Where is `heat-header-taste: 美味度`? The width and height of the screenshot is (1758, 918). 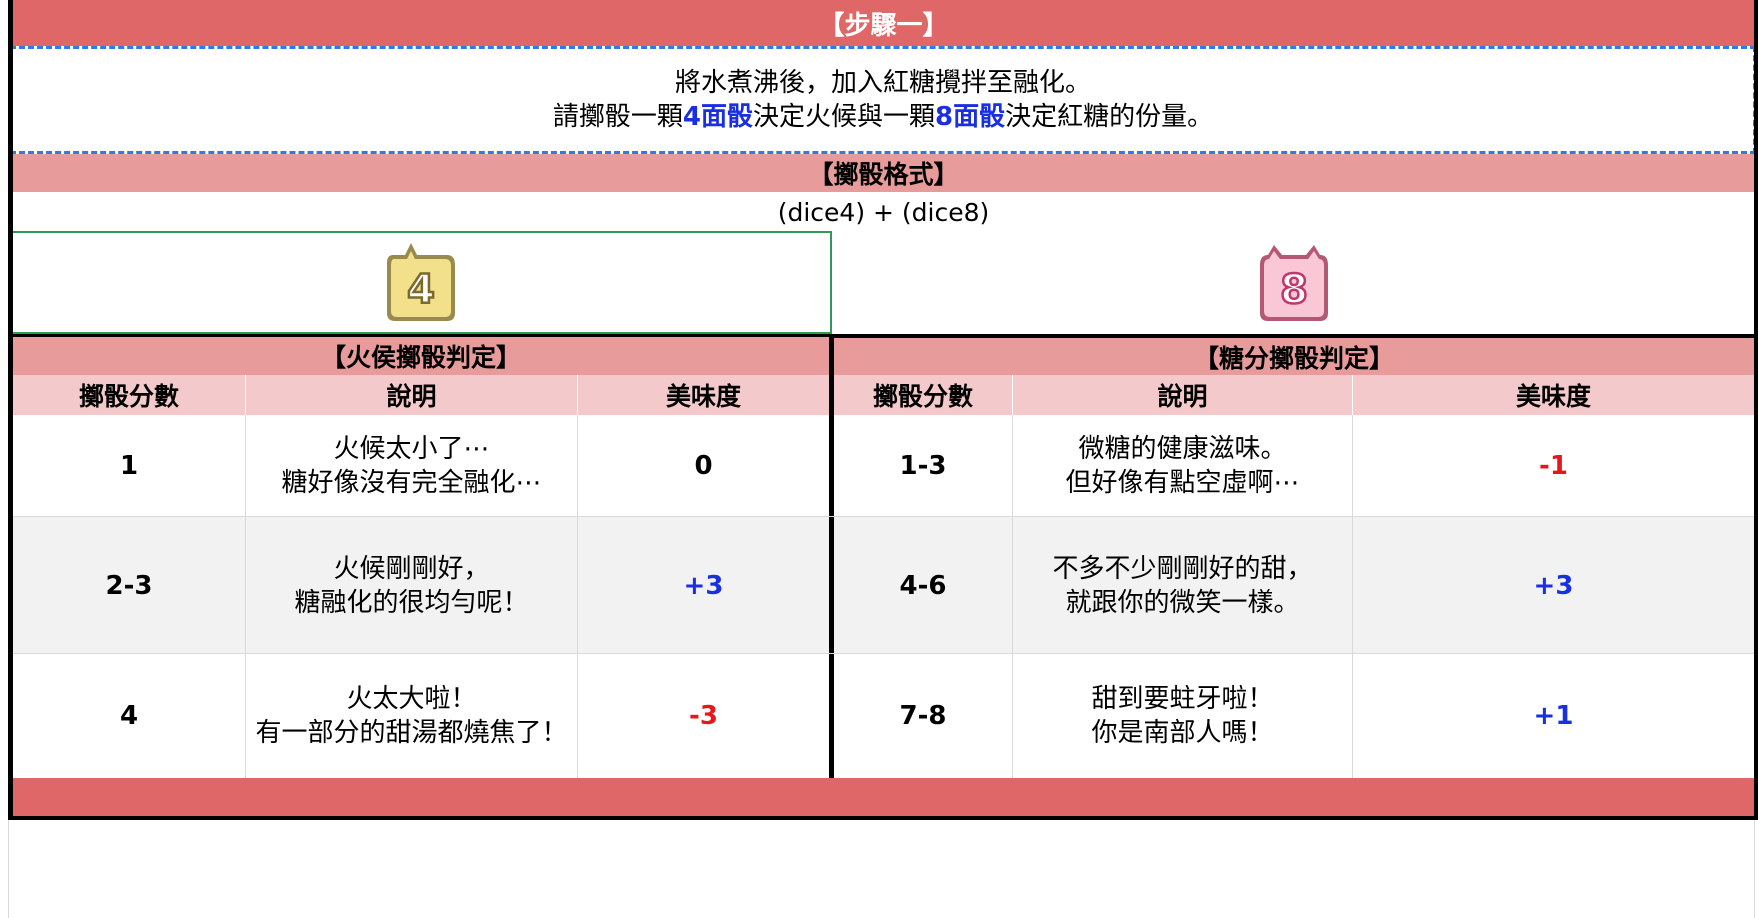
heat-header-taste: 美味度 is located at coordinates (703, 395).